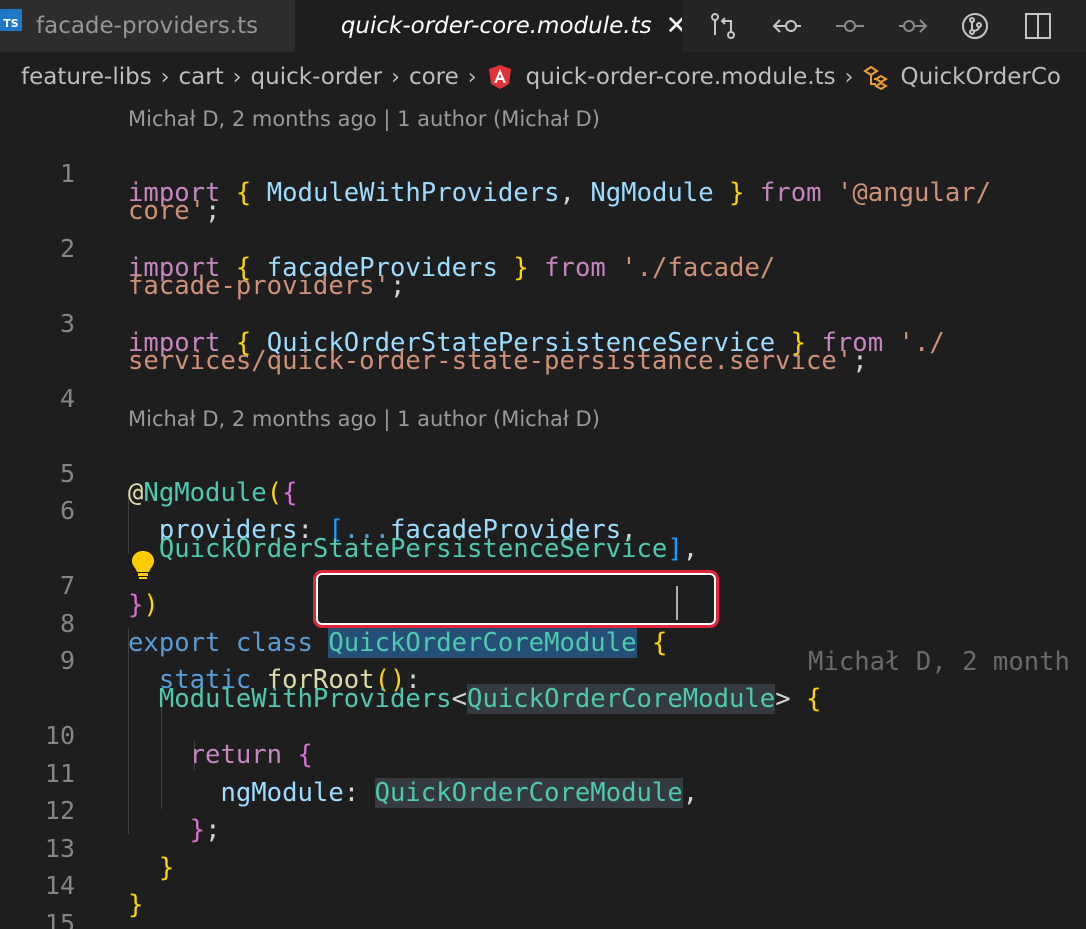 The image size is (1086, 929). Describe the element at coordinates (543, 659) in the screenshot. I see `code-line: 9 static forRoot():` at that location.